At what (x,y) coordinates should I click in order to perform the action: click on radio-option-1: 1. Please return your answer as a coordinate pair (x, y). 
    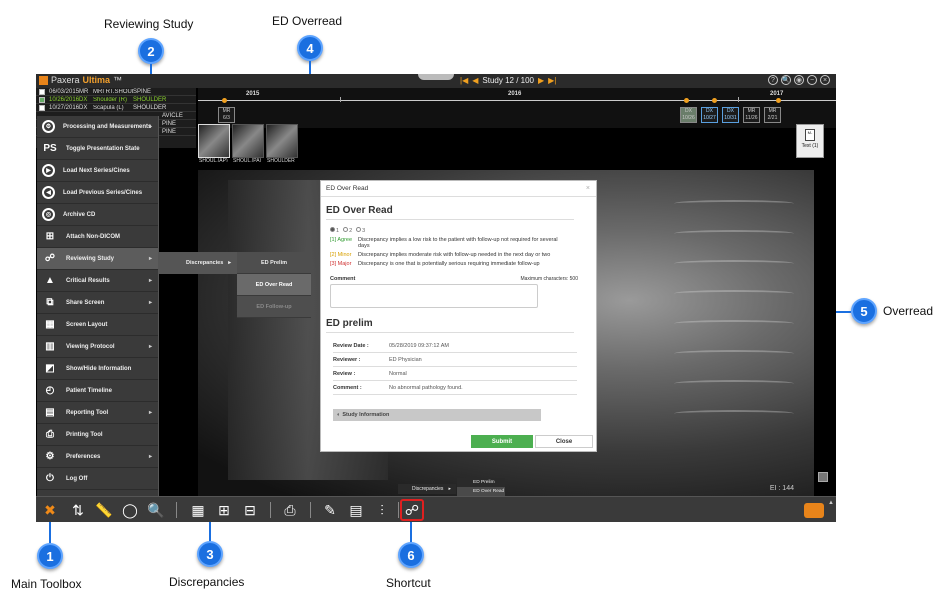
    Looking at the image, I should click on (334, 230).